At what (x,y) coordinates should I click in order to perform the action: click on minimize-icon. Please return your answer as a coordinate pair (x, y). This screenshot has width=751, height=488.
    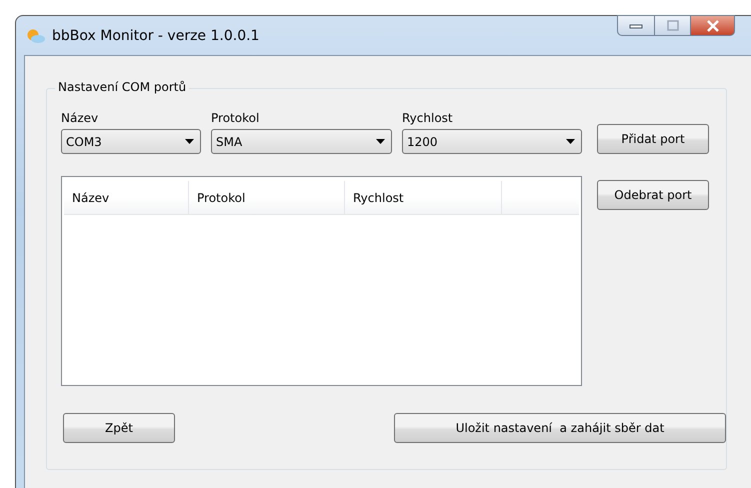
    Looking at the image, I should click on (636, 25).